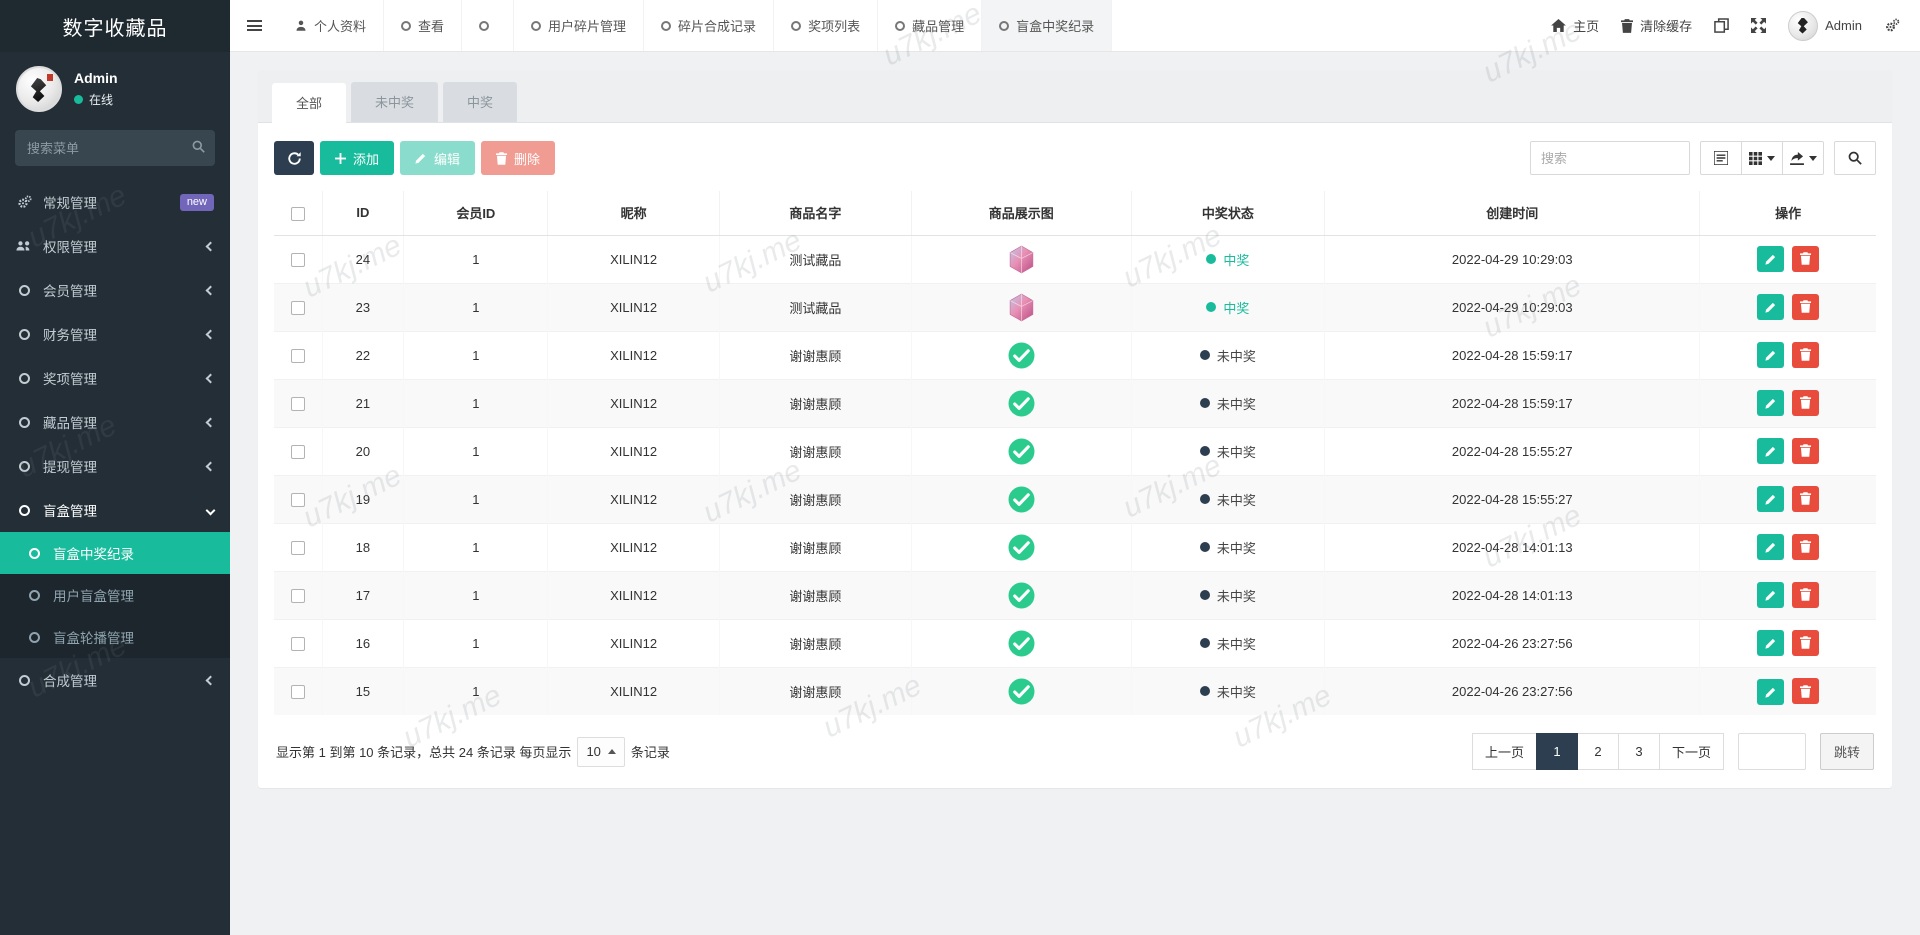 The height and width of the screenshot is (935, 1920). I want to click on jump-page-input, so click(1771, 751).